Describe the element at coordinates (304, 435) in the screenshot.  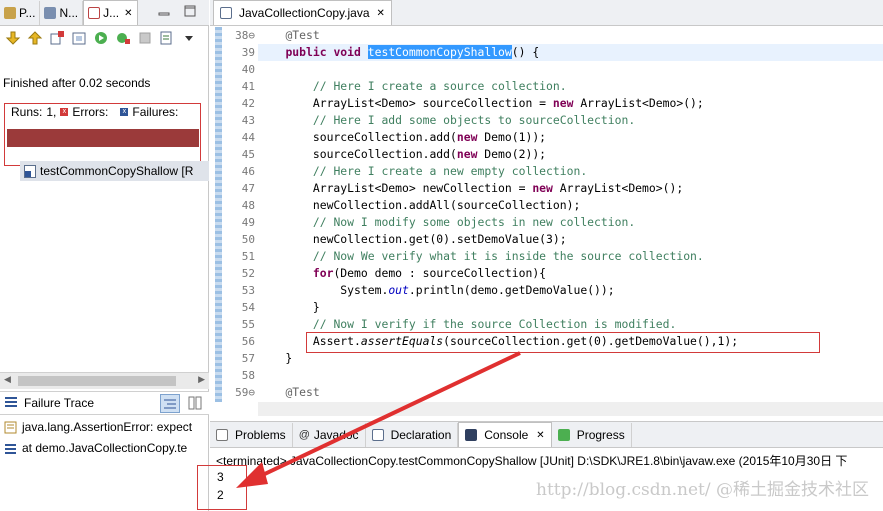
I see `javadoc-icon: @` at that location.